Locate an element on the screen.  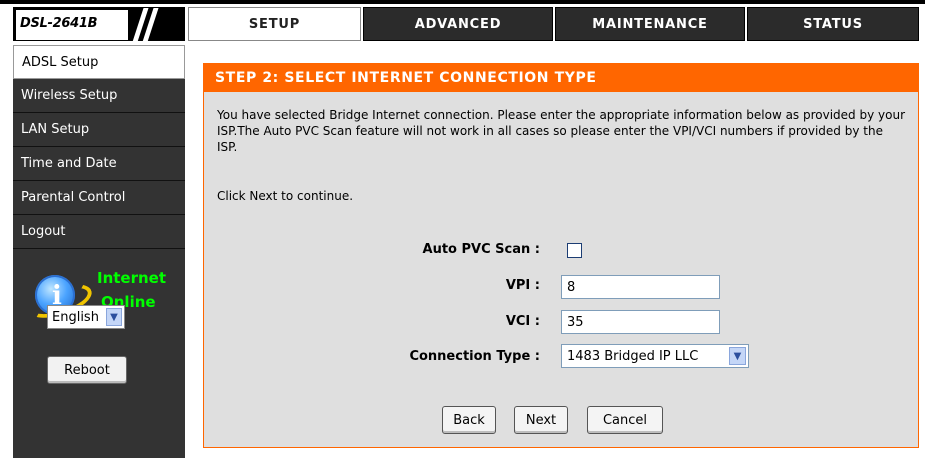
internet-status-label: Internet is located at coordinates (132, 278).